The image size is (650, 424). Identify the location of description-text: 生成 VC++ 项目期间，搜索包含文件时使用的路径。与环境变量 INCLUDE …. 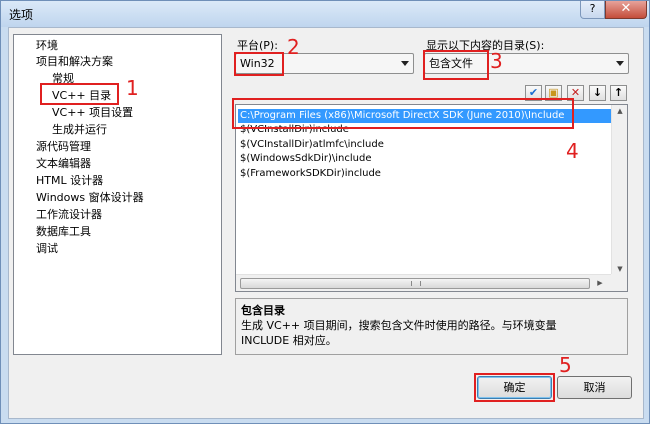
(399, 333).